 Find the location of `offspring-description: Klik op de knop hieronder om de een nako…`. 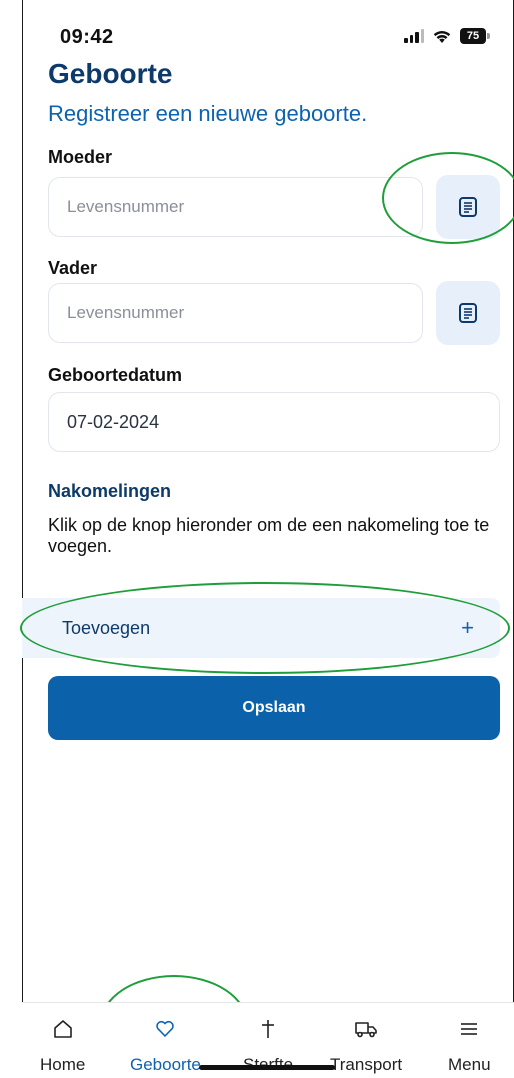

offspring-description: Klik op de knop hieronder om de een nako… is located at coordinates (269, 535).